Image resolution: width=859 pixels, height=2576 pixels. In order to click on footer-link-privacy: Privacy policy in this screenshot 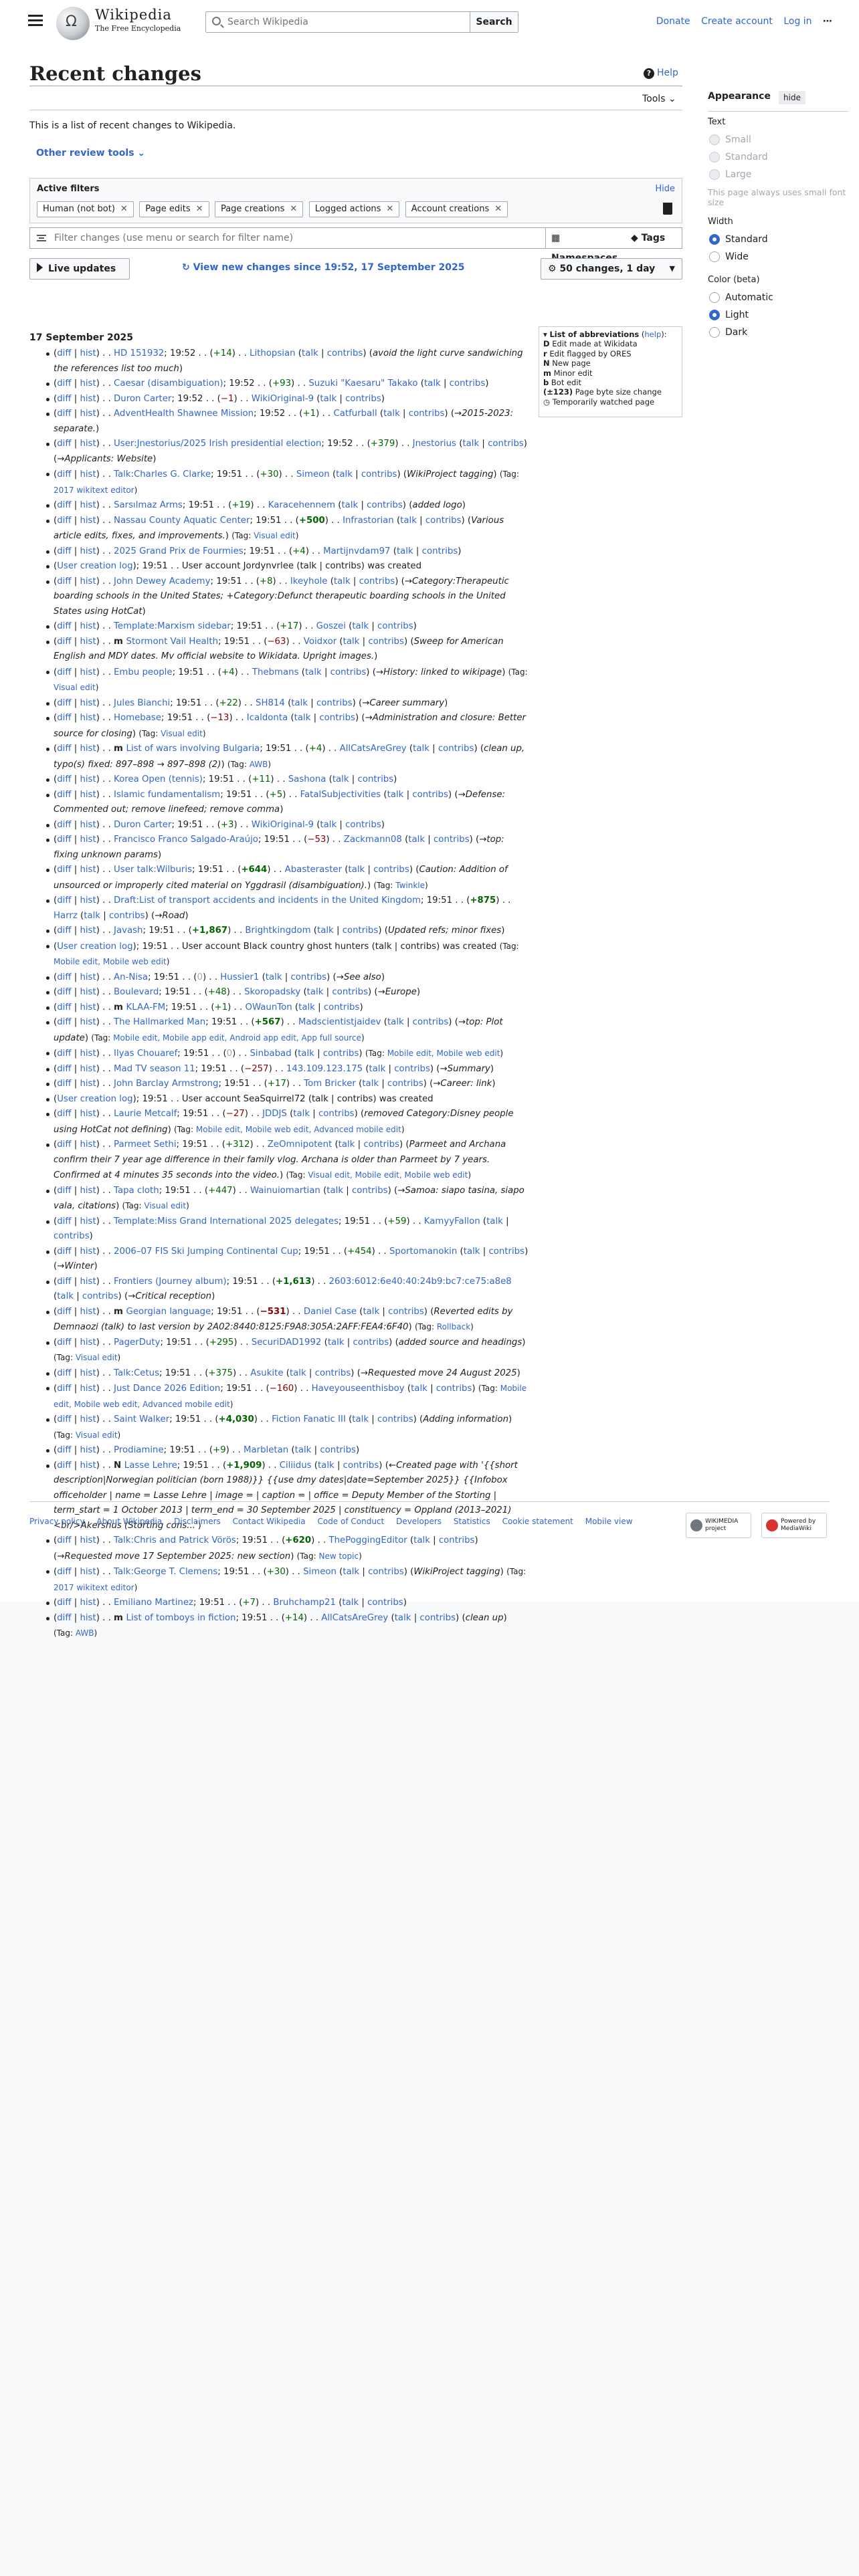, I will do `click(57, 1522)`.